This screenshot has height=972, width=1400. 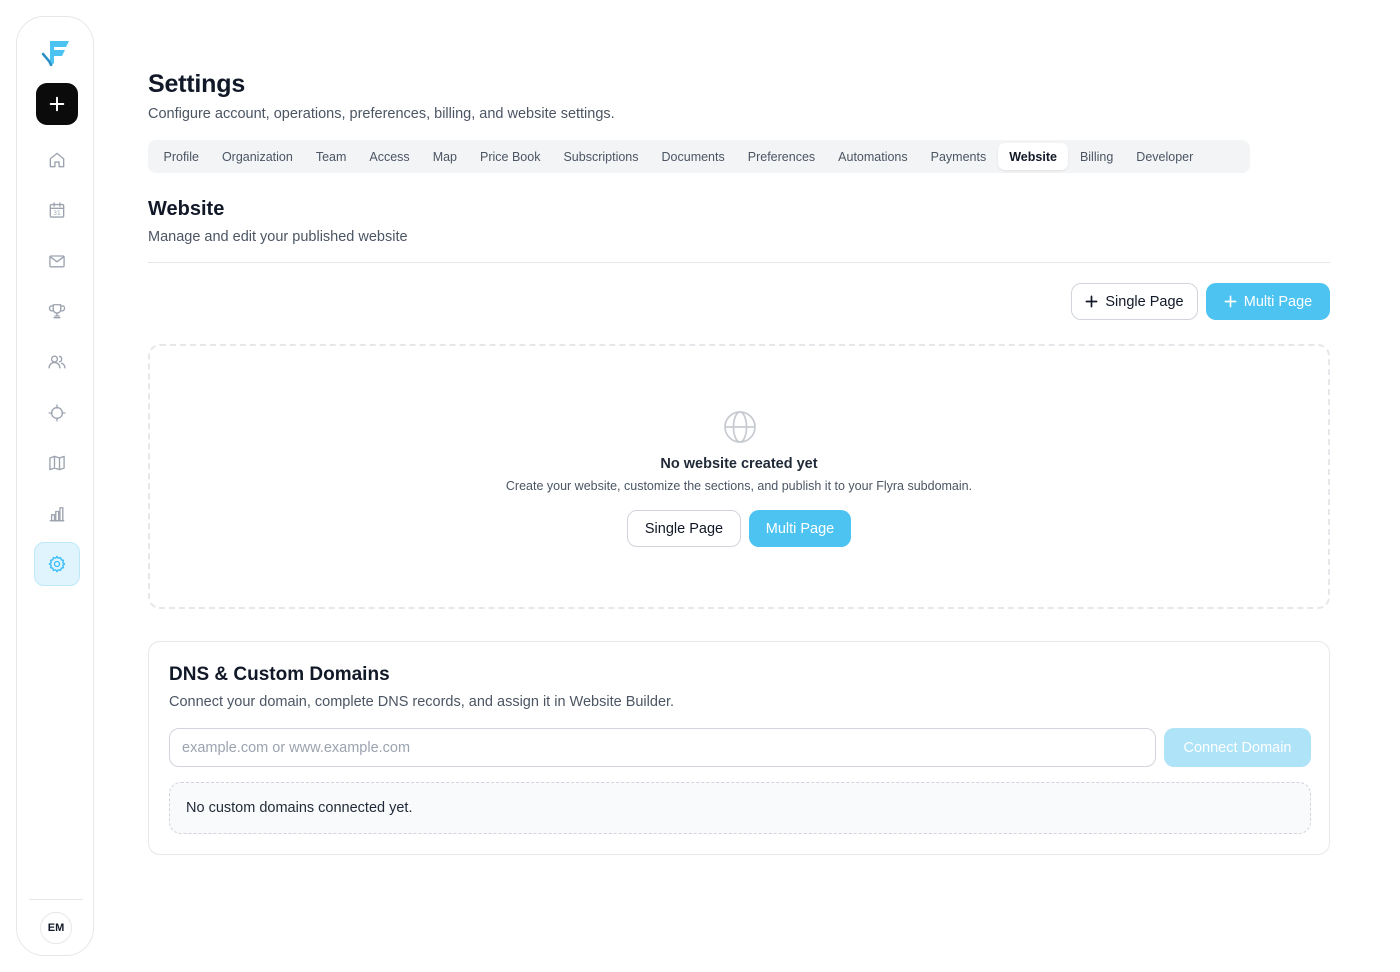 I want to click on create-new-button, so click(x=57, y=104).